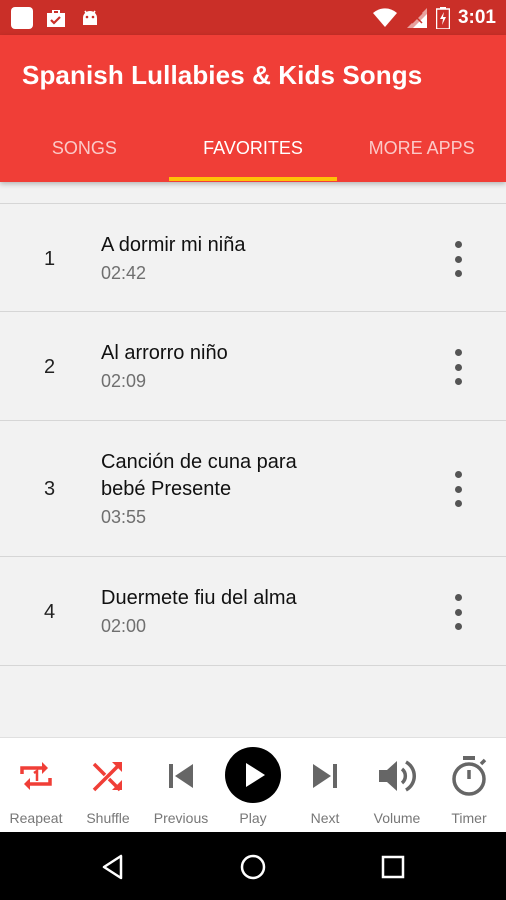 The image size is (506, 900). I want to click on tab-more-apps: MORE APPS, so click(421, 156).